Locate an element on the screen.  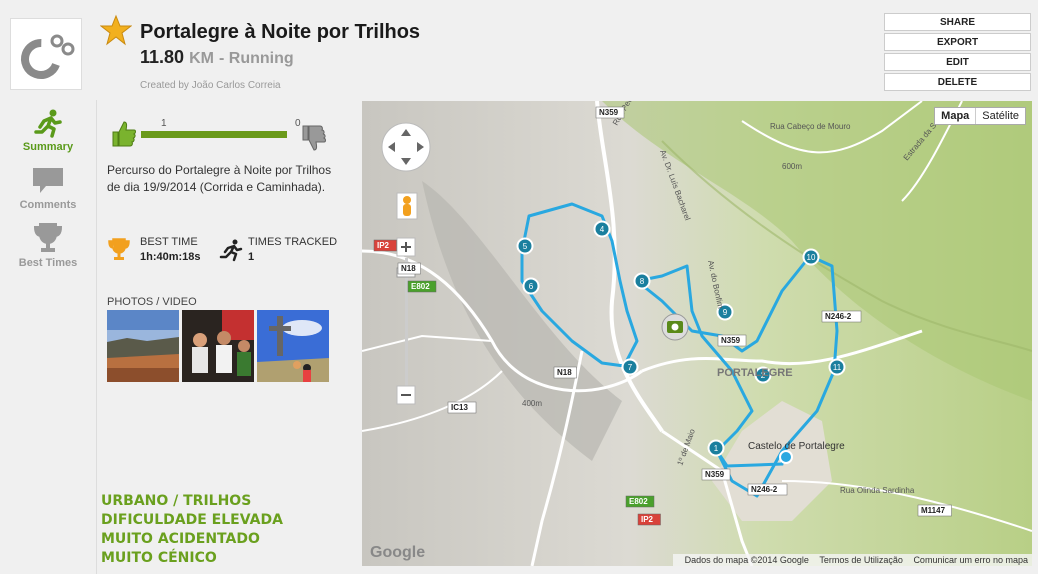
map-type-satellite: Satélite is located at coordinates (1000, 116).